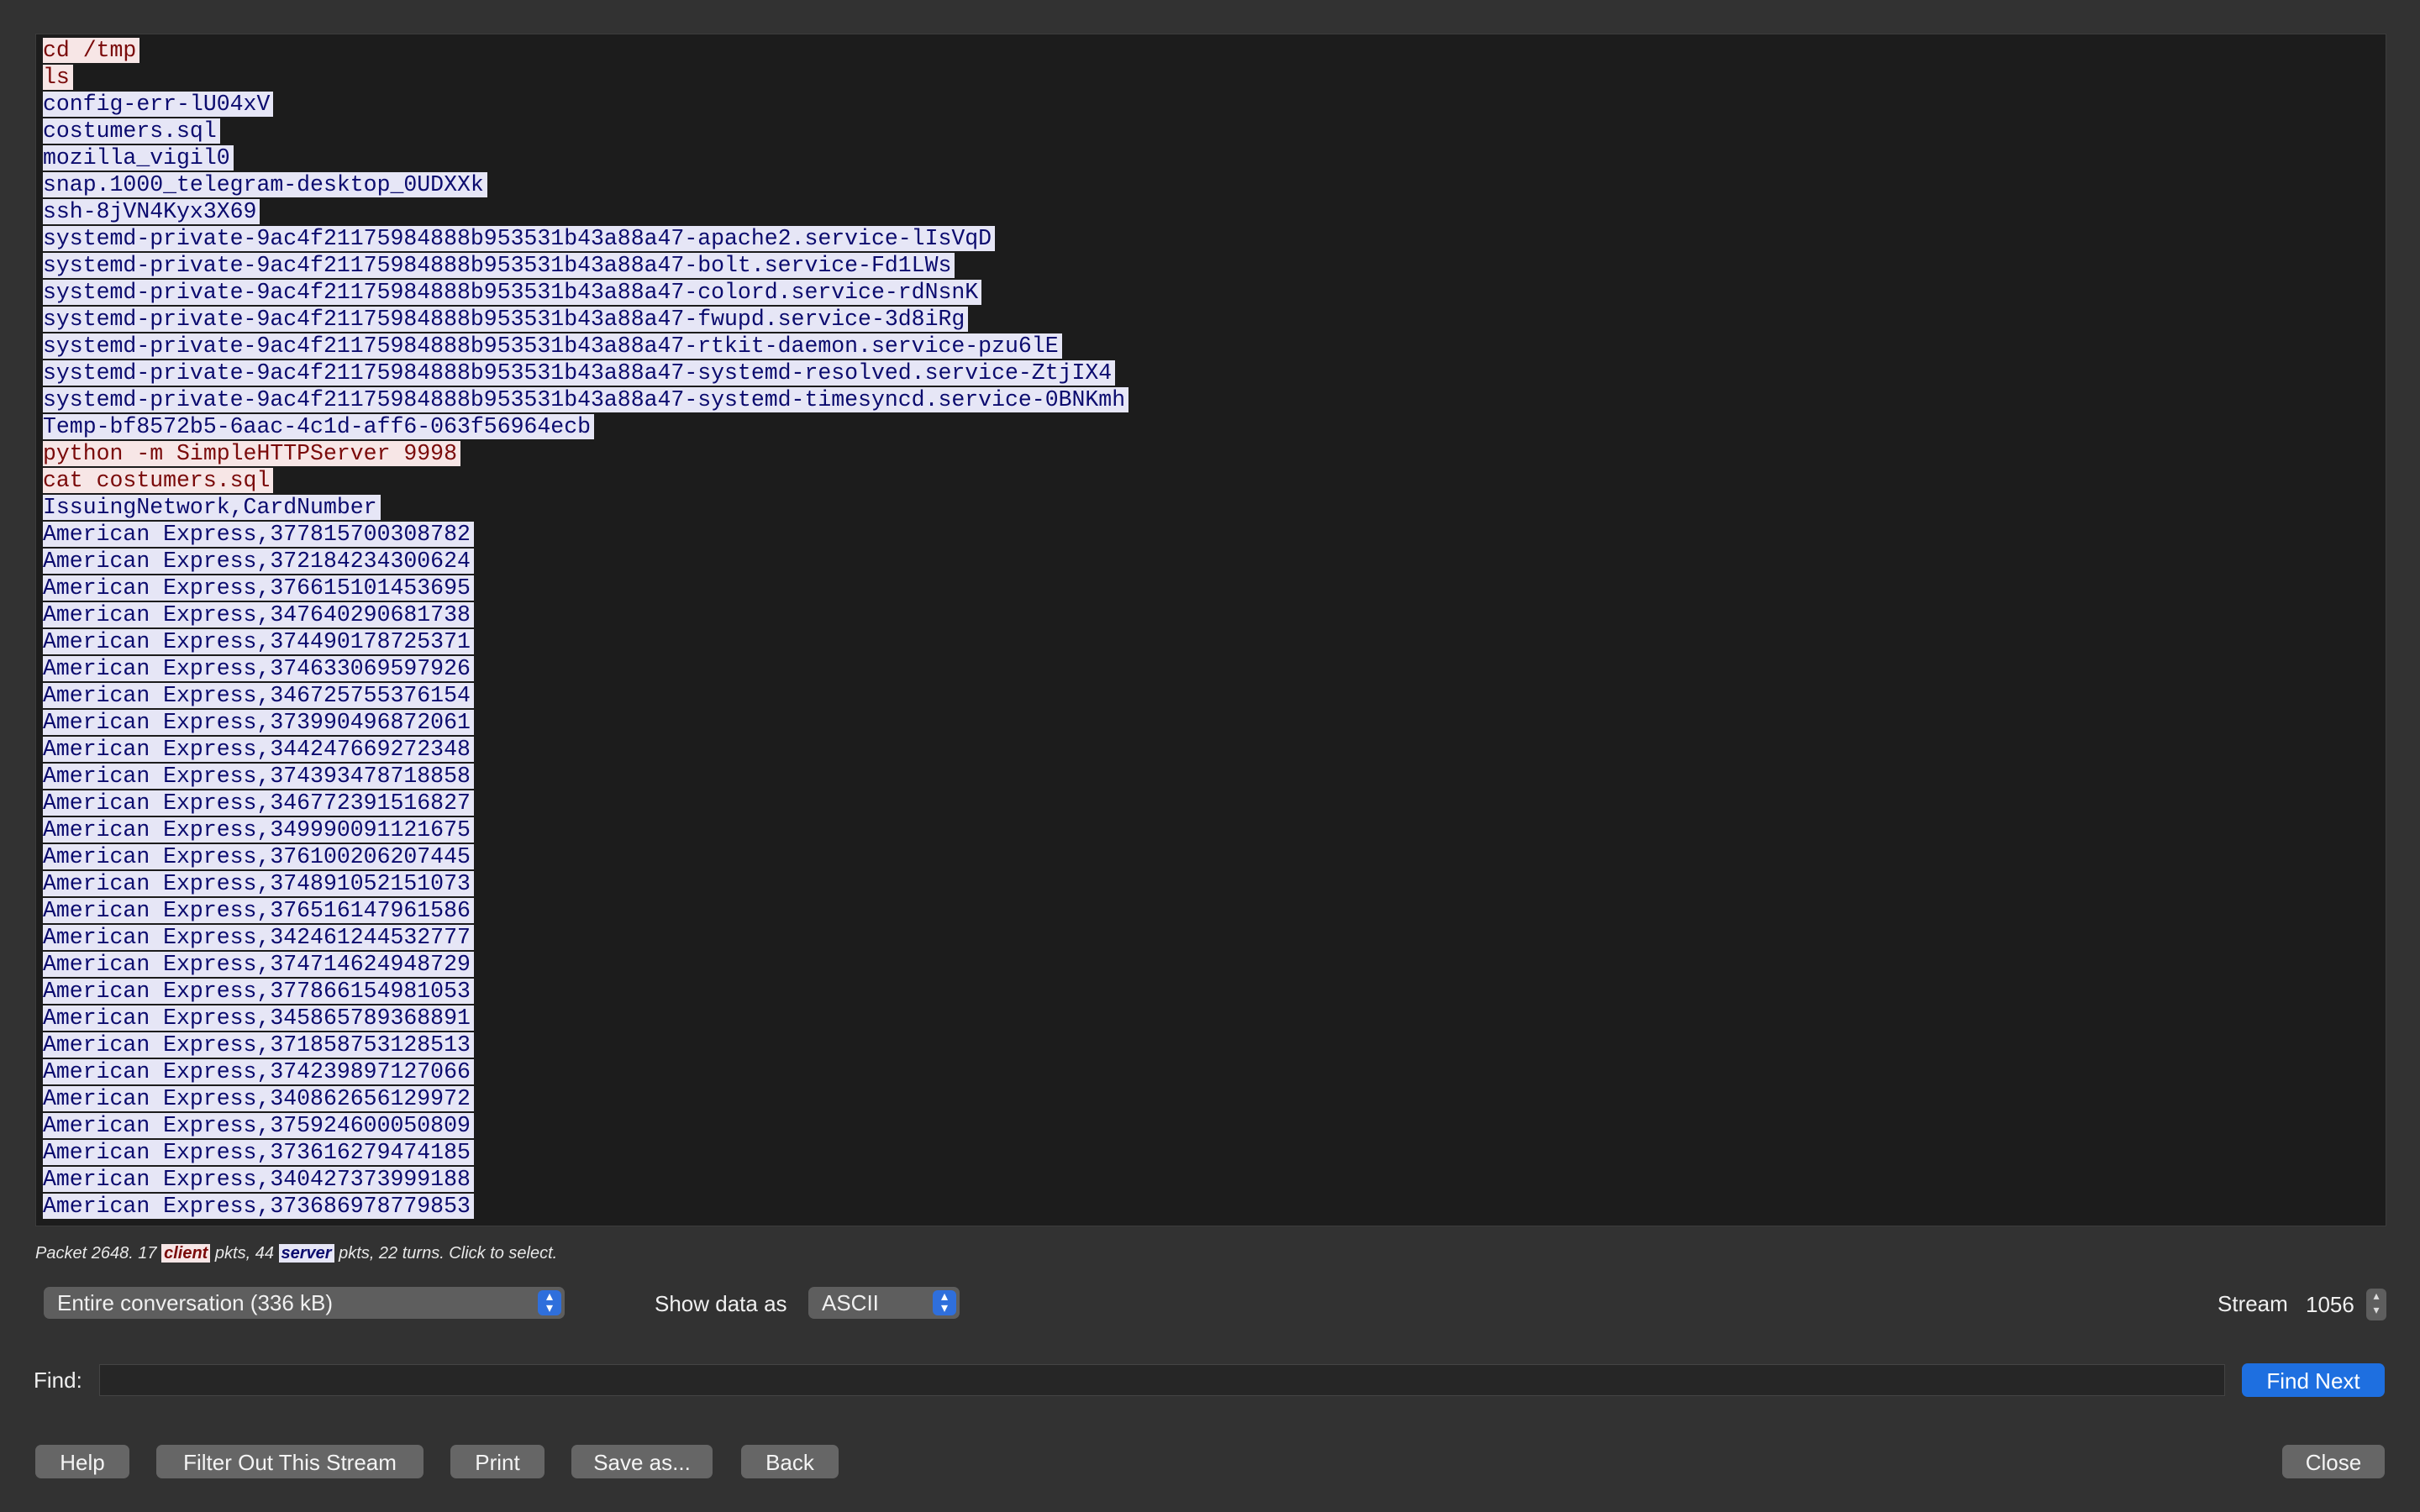 The width and height of the screenshot is (2420, 1512). Describe the element at coordinates (258, 722) in the screenshot. I see `stream-line-text: American Express,373990496872061` at that location.